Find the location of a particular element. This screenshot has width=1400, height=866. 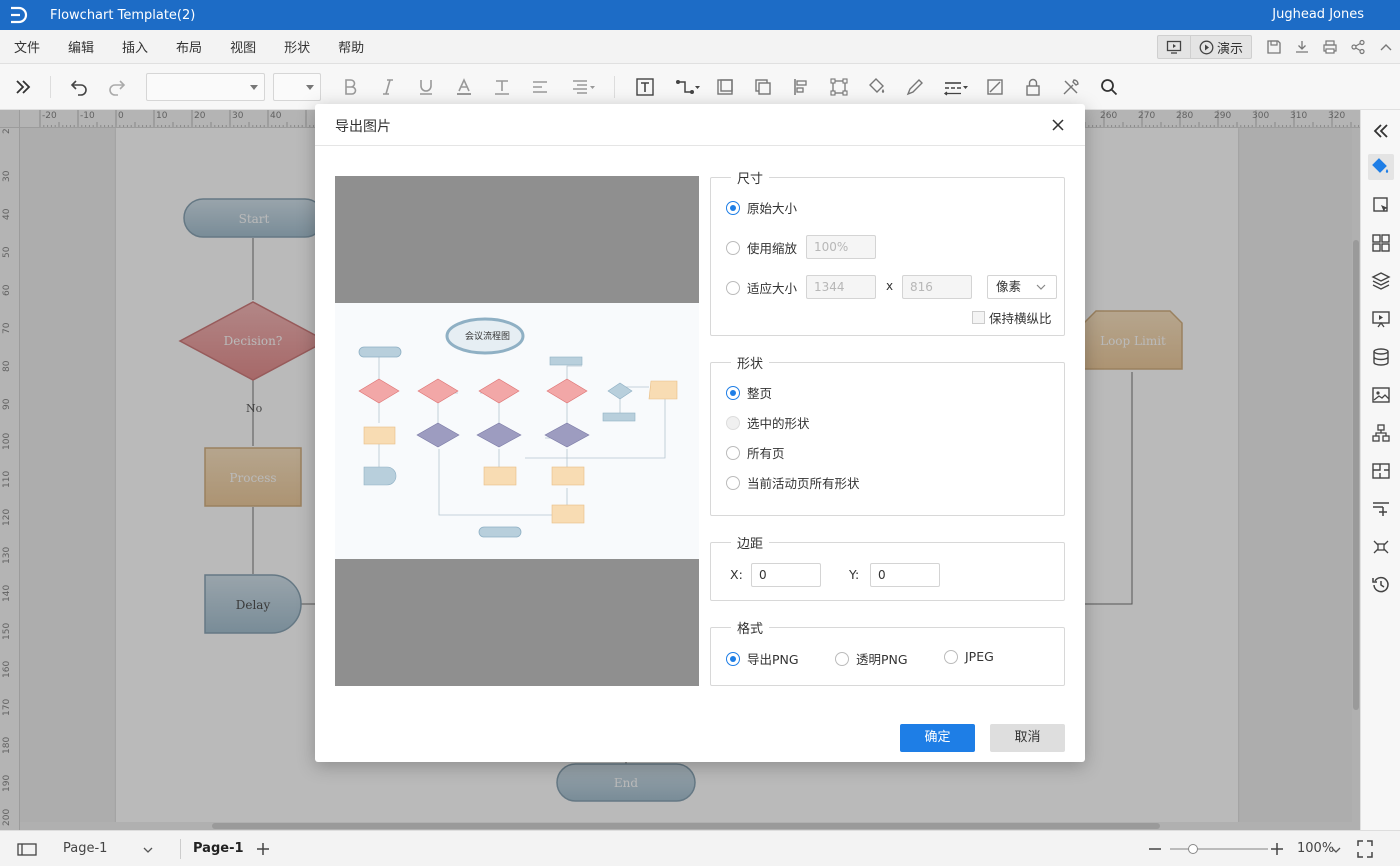

print-button is located at coordinates (1330, 47).